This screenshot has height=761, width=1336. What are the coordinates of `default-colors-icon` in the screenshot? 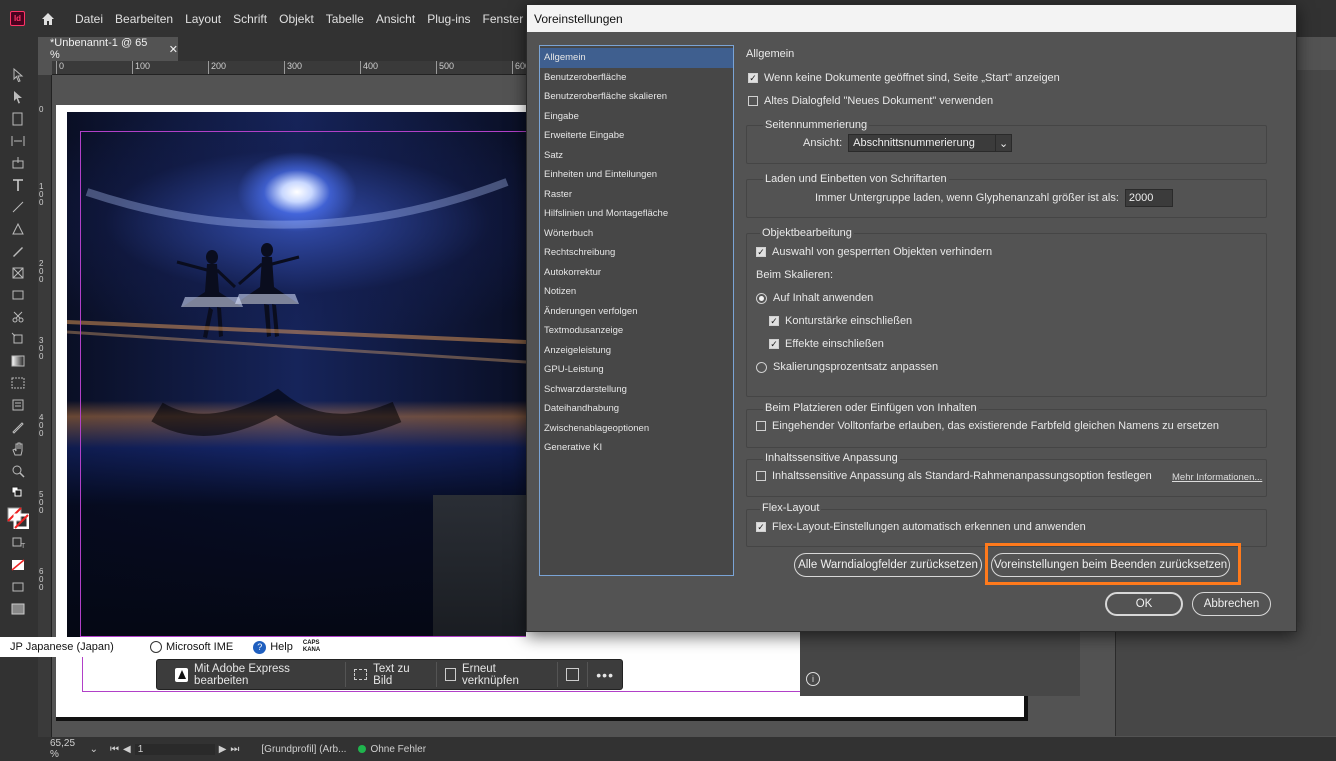 It's located at (18, 492).